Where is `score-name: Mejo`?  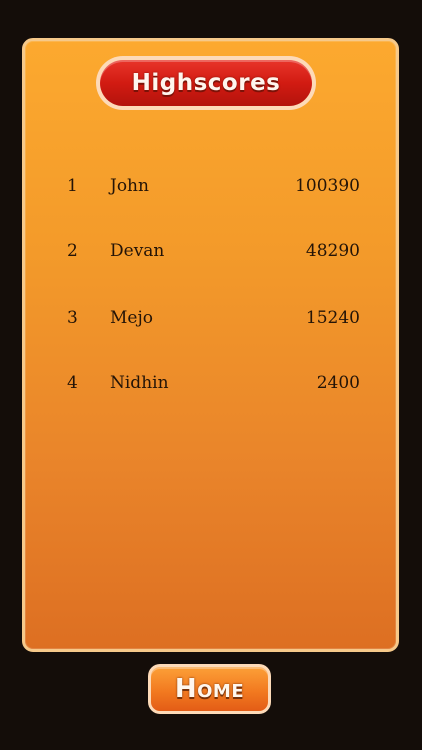
score-name: Mejo is located at coordinates (131, 318).